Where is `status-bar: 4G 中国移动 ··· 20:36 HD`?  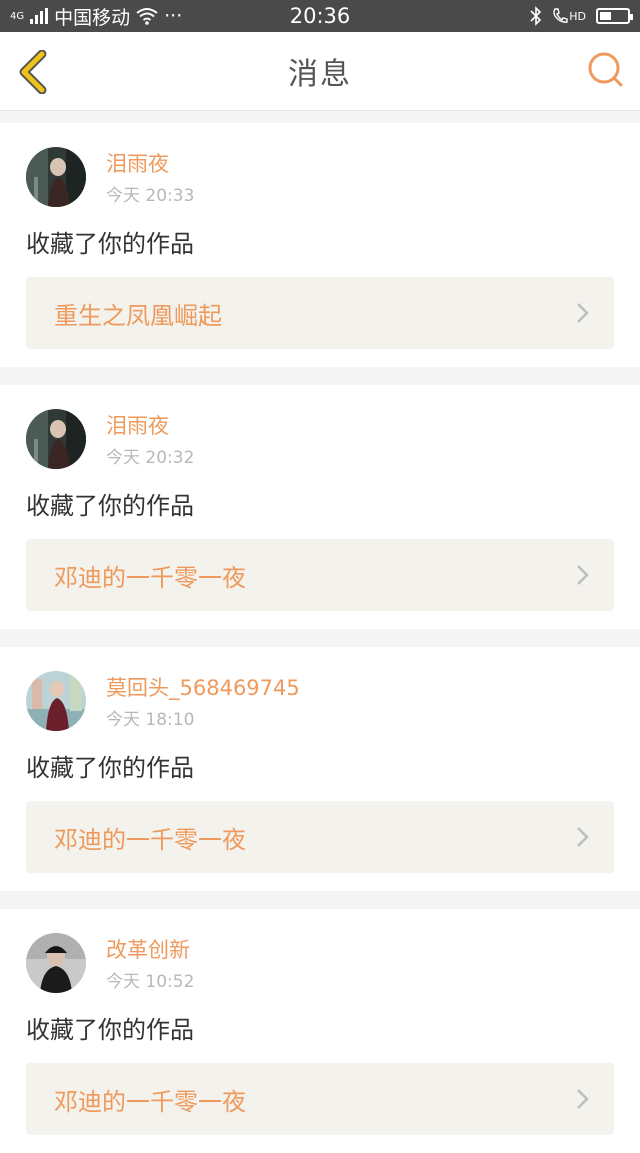 status-bar: 4G 中国移动 ··· 20:36 HD is located at coordinates (320, 16).